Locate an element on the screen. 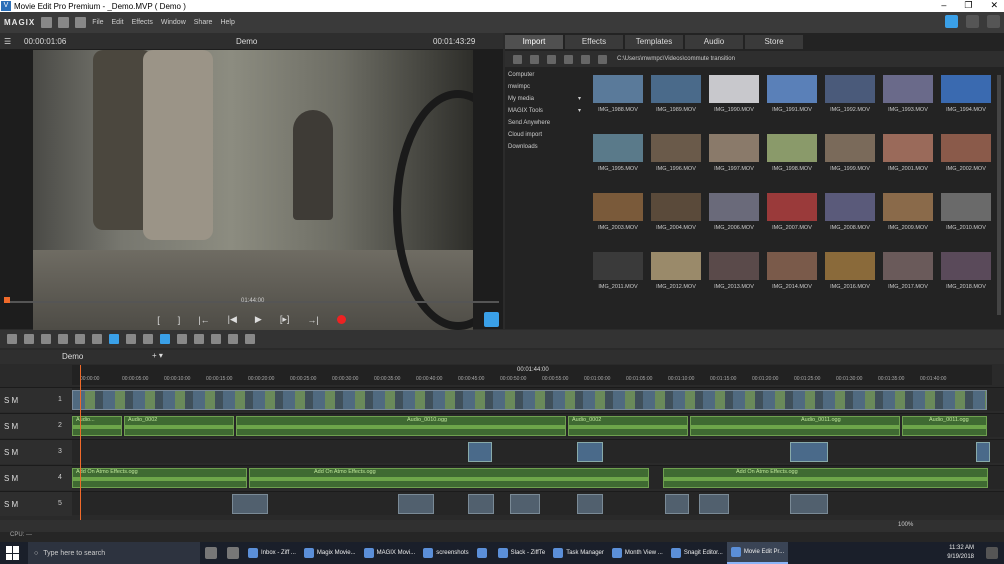 Image resolution: width=1004 pixels, height=564 pixels. audio-clip: Audio_0011.ogg is located at coordinates (795, 426).